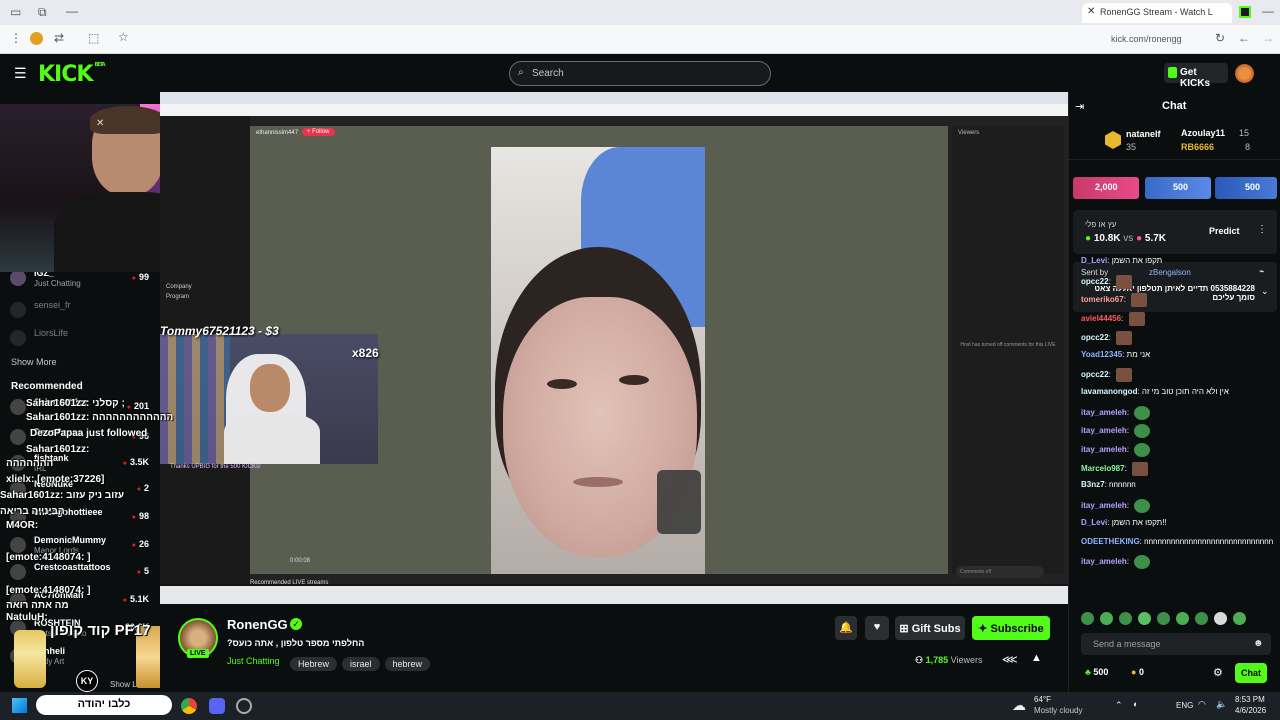 Image resolution: width=1280 pixels, height=720 pixels. I want to click on unpin-icon: ⌁, so click(1261, 271).